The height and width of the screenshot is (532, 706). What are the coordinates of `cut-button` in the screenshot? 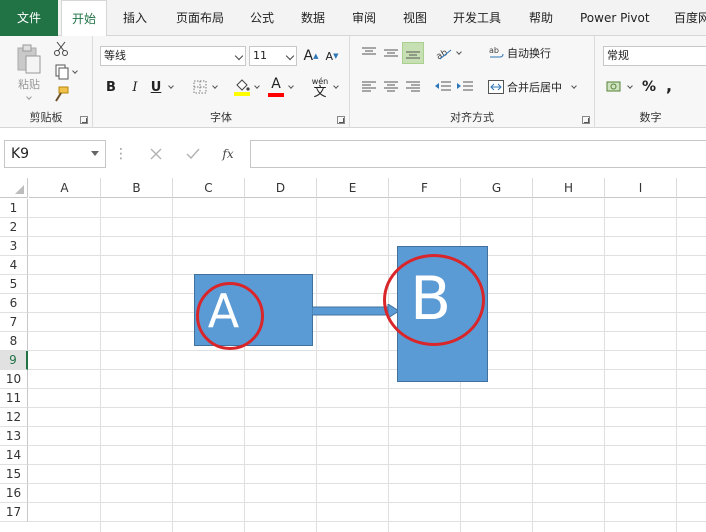 It's located at (61, 49).